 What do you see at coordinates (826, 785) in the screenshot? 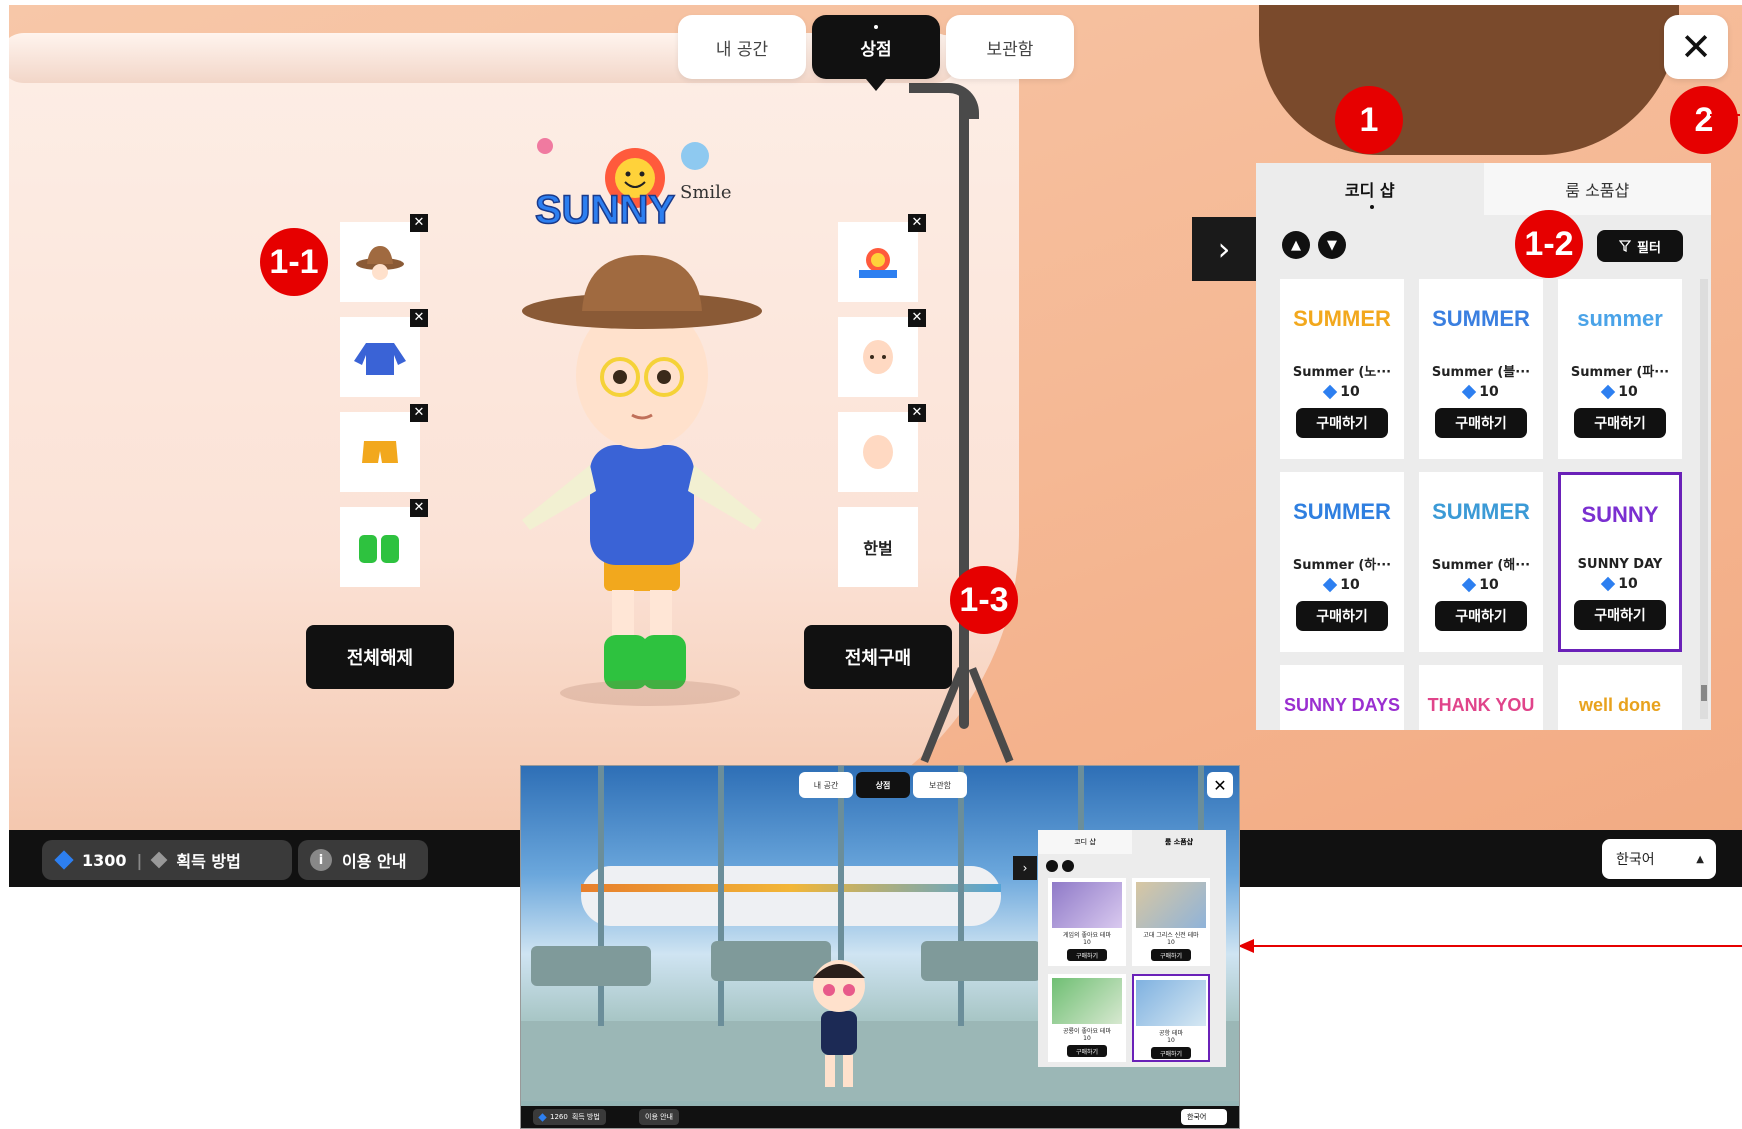
I see `mini-tab-my-space: 내 공간` at bounding box center [826, 785].